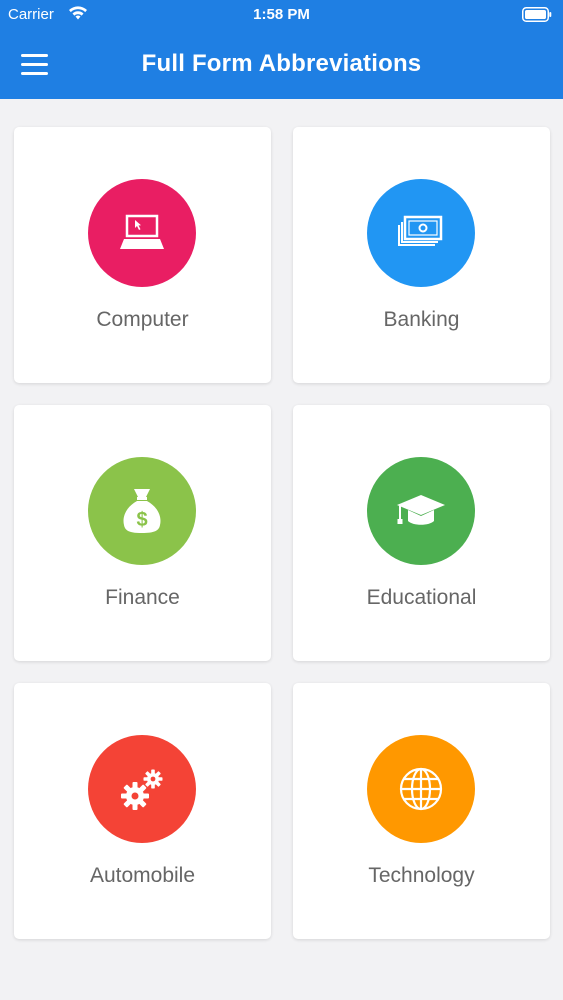 The width and height of the screenshot is (563, 1000). I want to click on category-card-finance: $ Finance, so click(142, 533).